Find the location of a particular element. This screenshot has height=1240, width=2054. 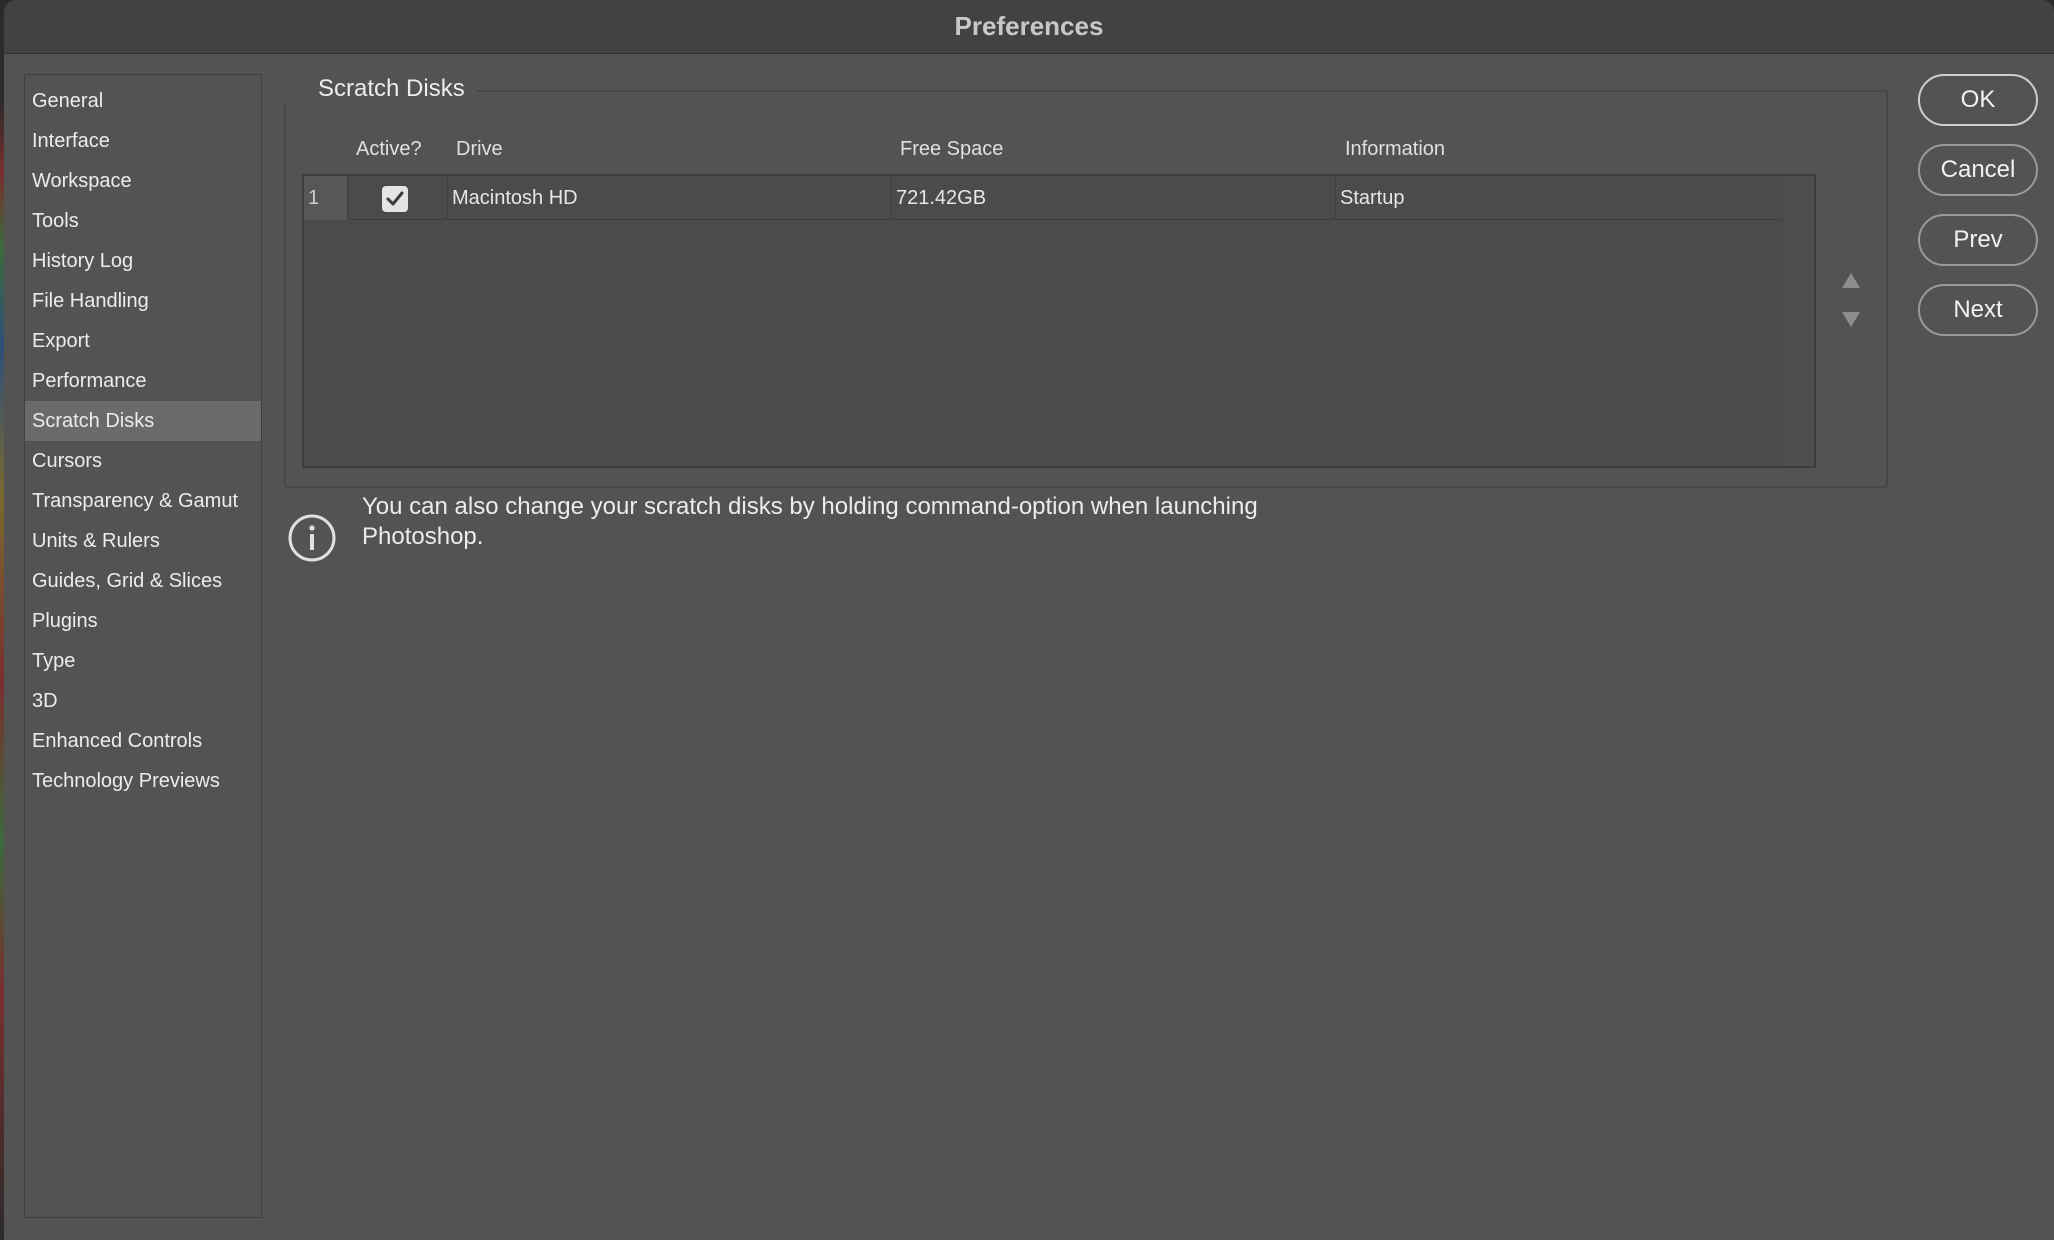

column-header-free-space: Free Space is located at coordinates (952, 149).